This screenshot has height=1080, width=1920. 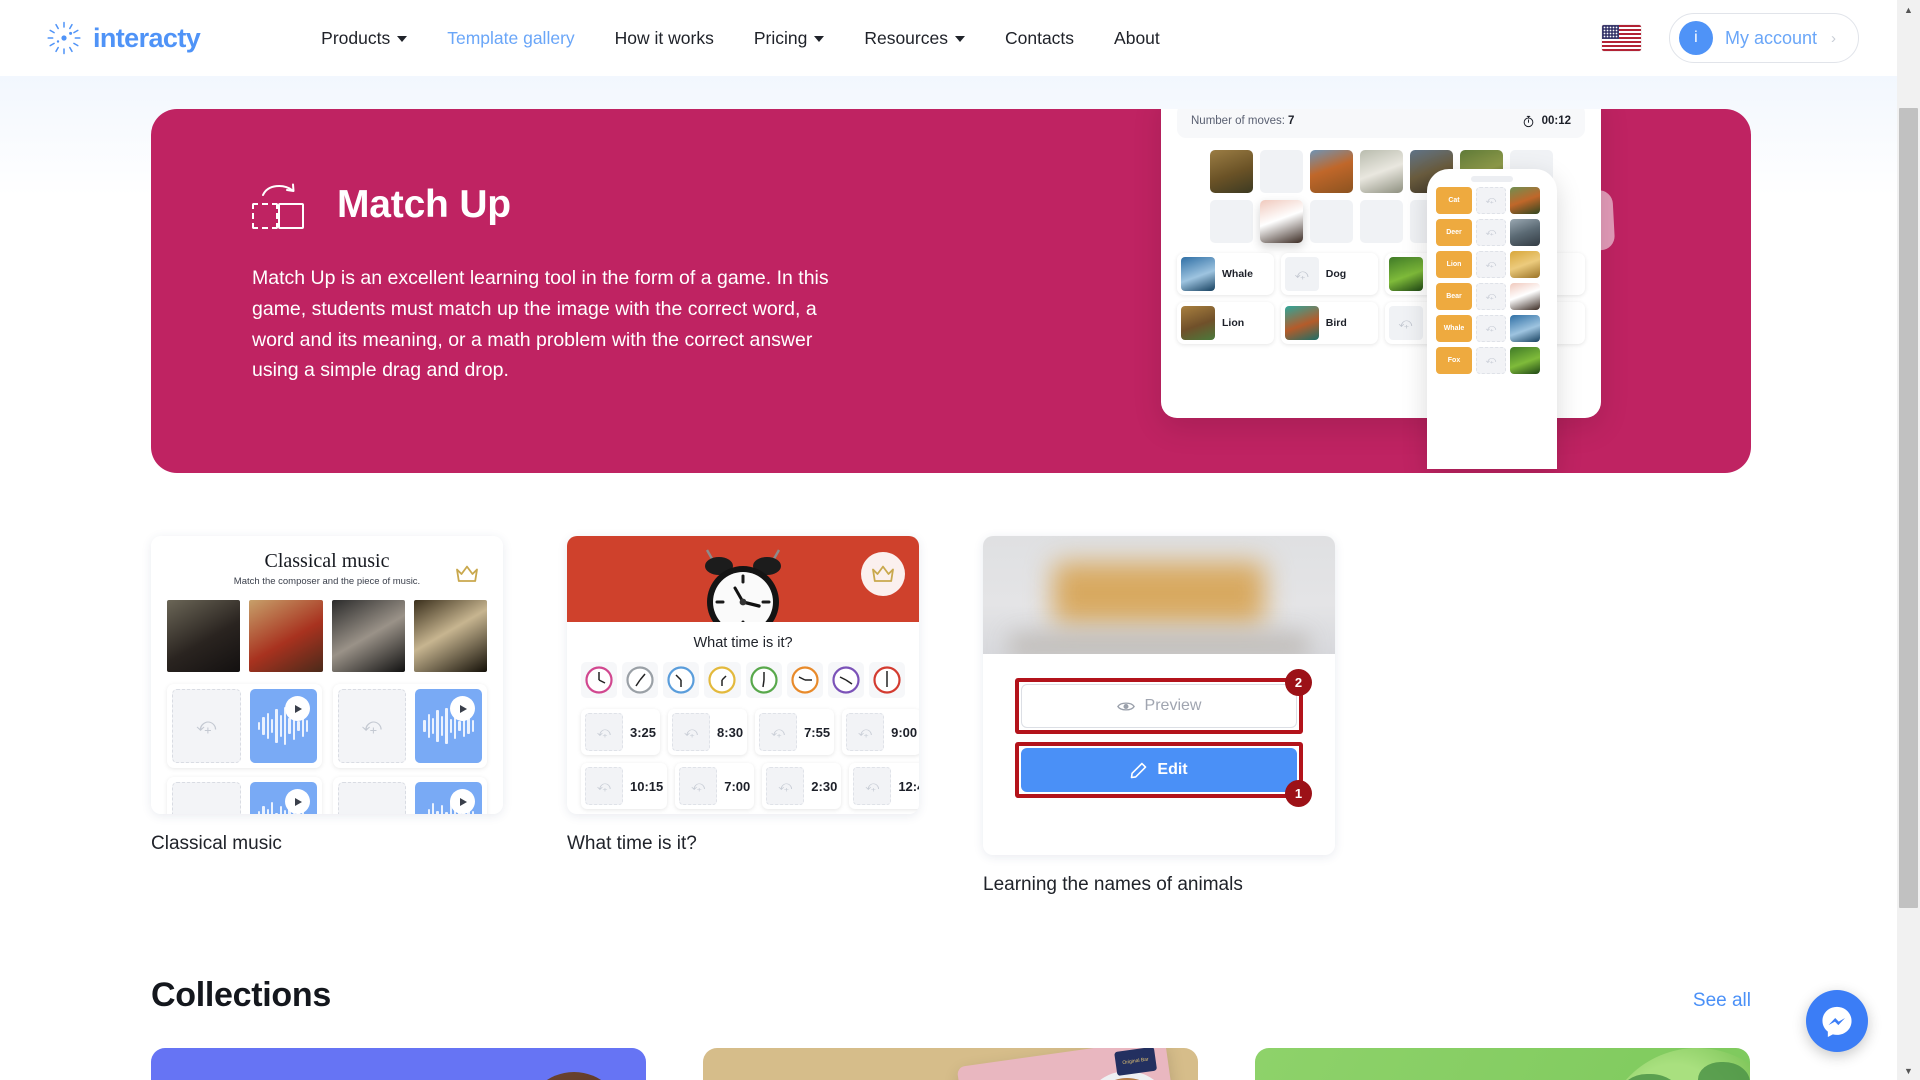 What do you see at coordinates (1238, 121) in the screenshot?
I see `moves-label: Number of moves:` at bounding box center [1238, 121].